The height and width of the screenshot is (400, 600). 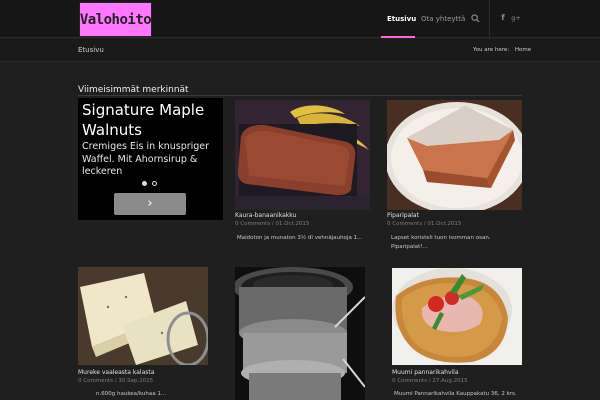 I want to click on post-title: Piparipalat, so click(x=403, y=215).